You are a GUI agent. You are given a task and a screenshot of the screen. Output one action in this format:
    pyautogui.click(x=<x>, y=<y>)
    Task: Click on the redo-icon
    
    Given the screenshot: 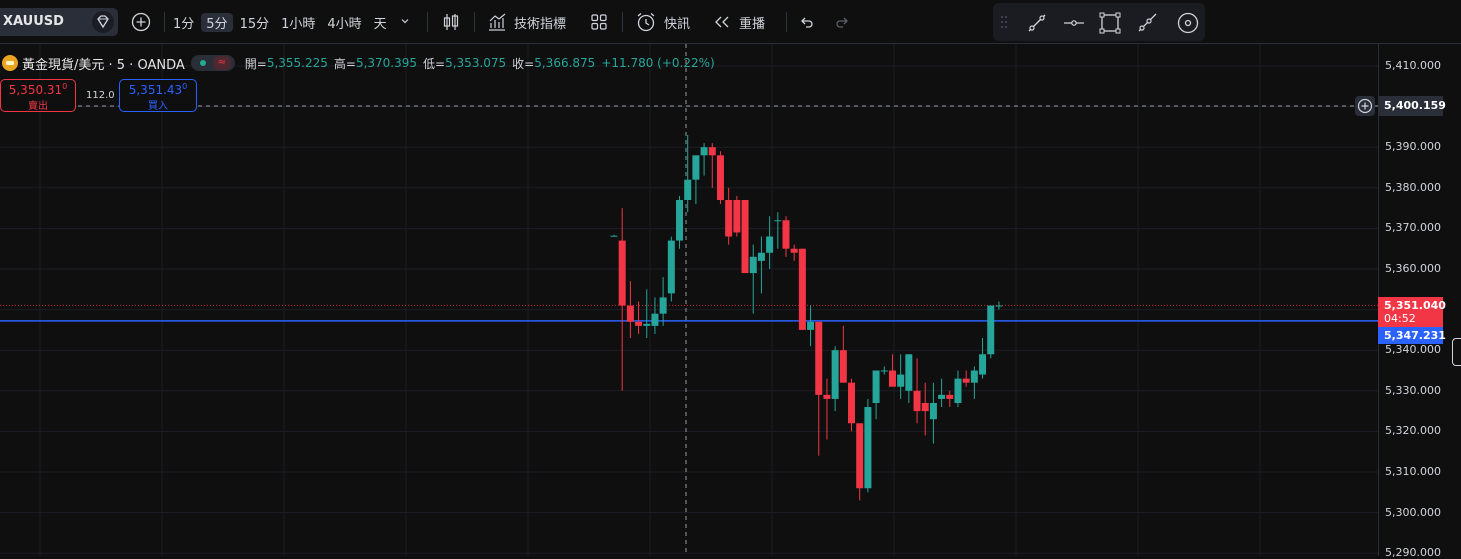 What is the action you would take?
    pyautogui.click(x=842, y=22)
    